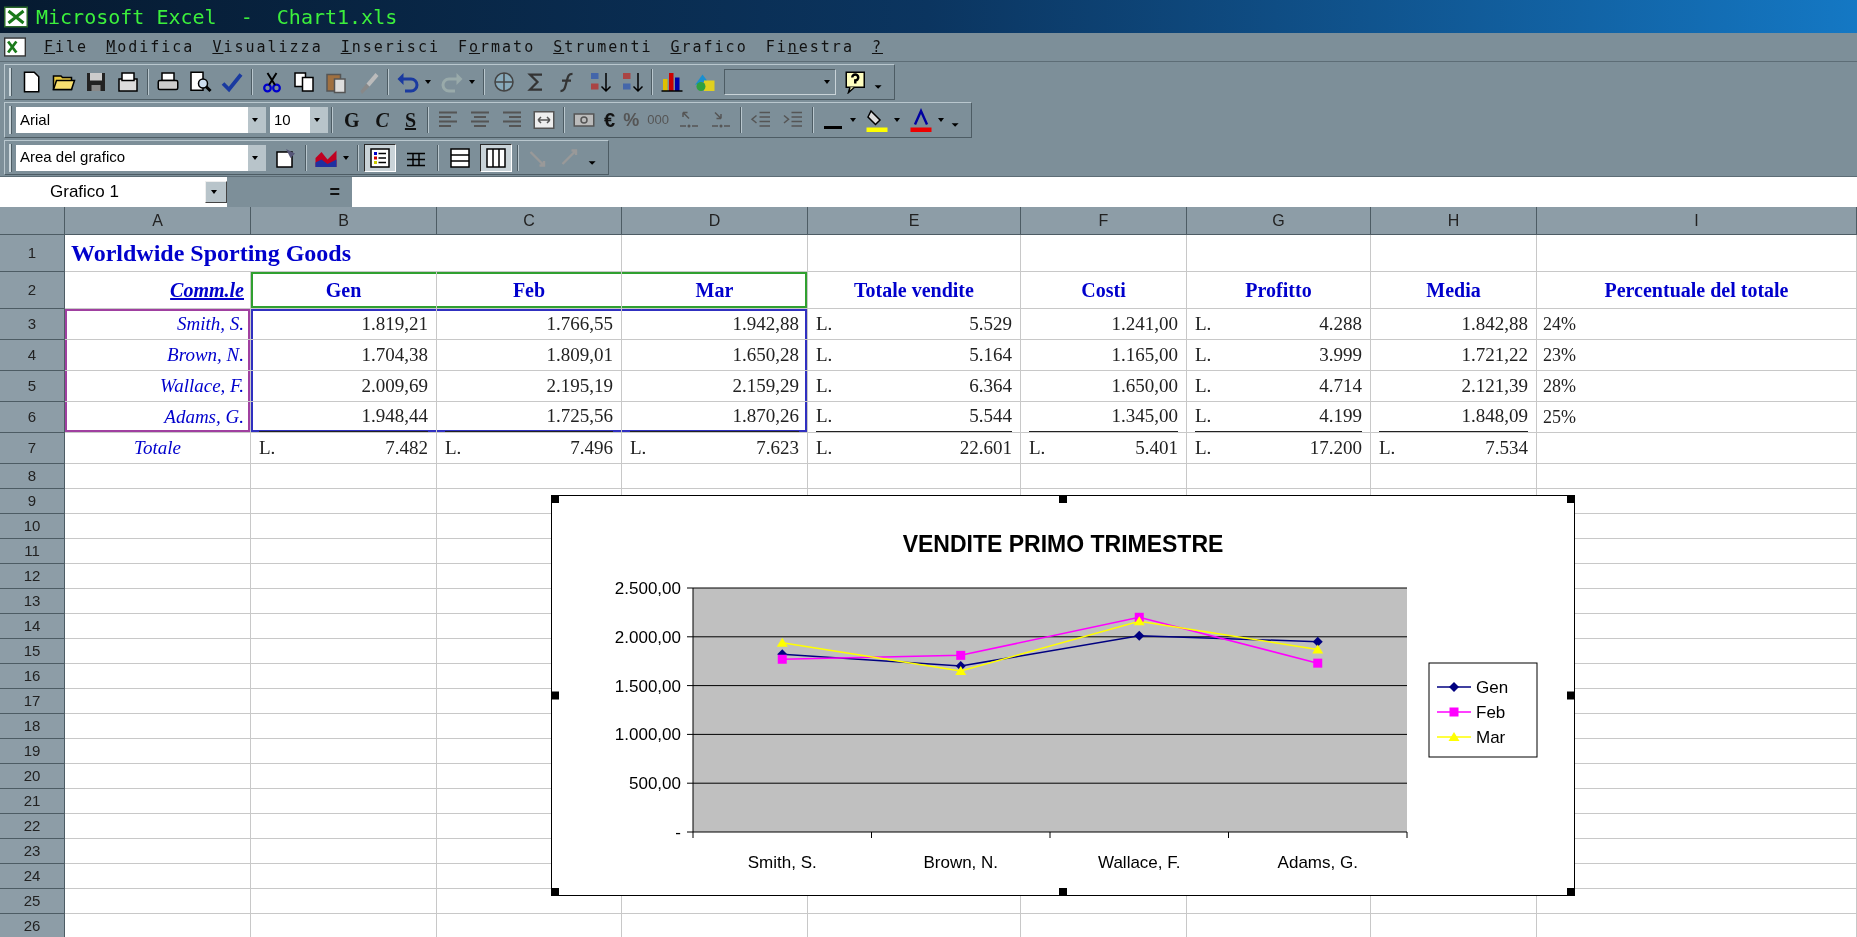  Describe the element at coordinates (647, 686) in the screenshot. I see `axis-label: 1.500,00` at that location.